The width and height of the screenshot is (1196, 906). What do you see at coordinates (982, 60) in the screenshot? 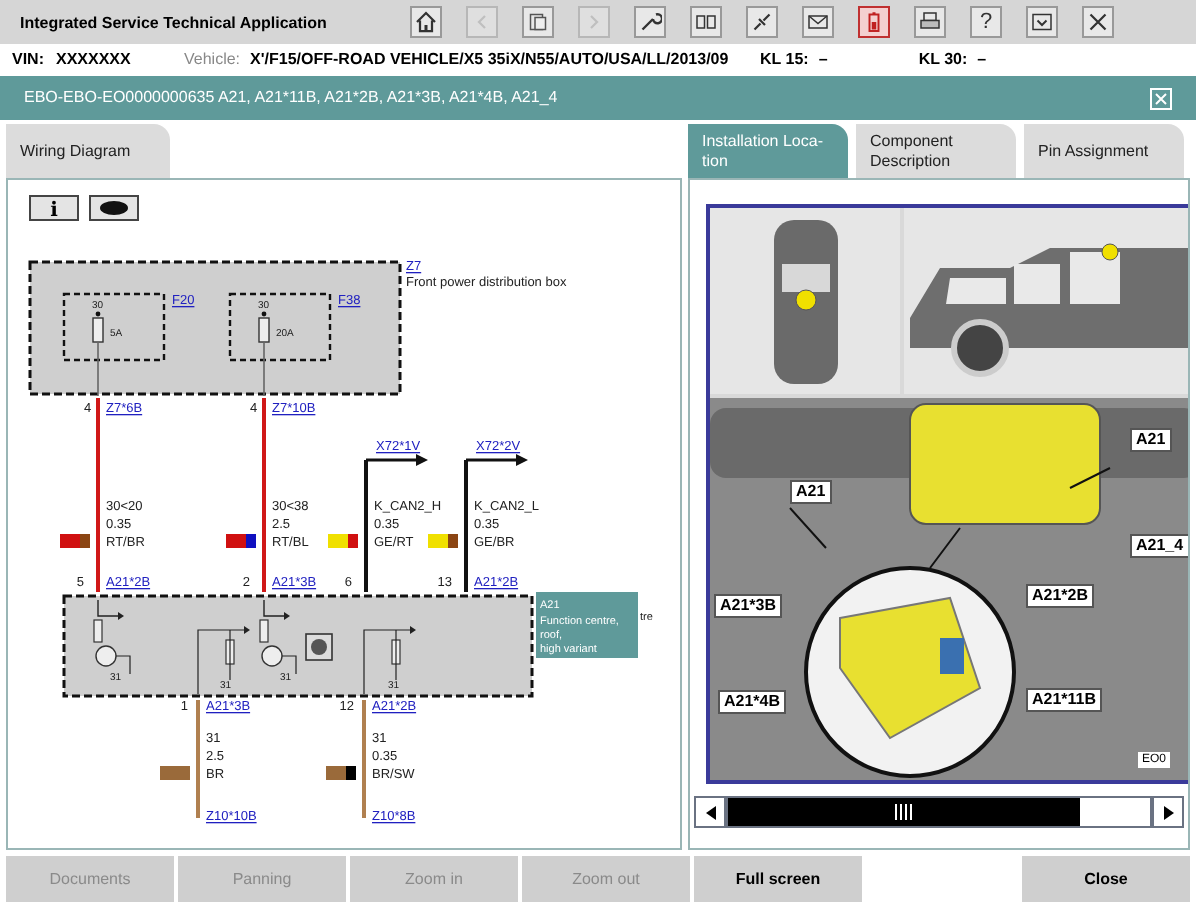
I see `kl30-value: –` at bounding box center [982, 60].